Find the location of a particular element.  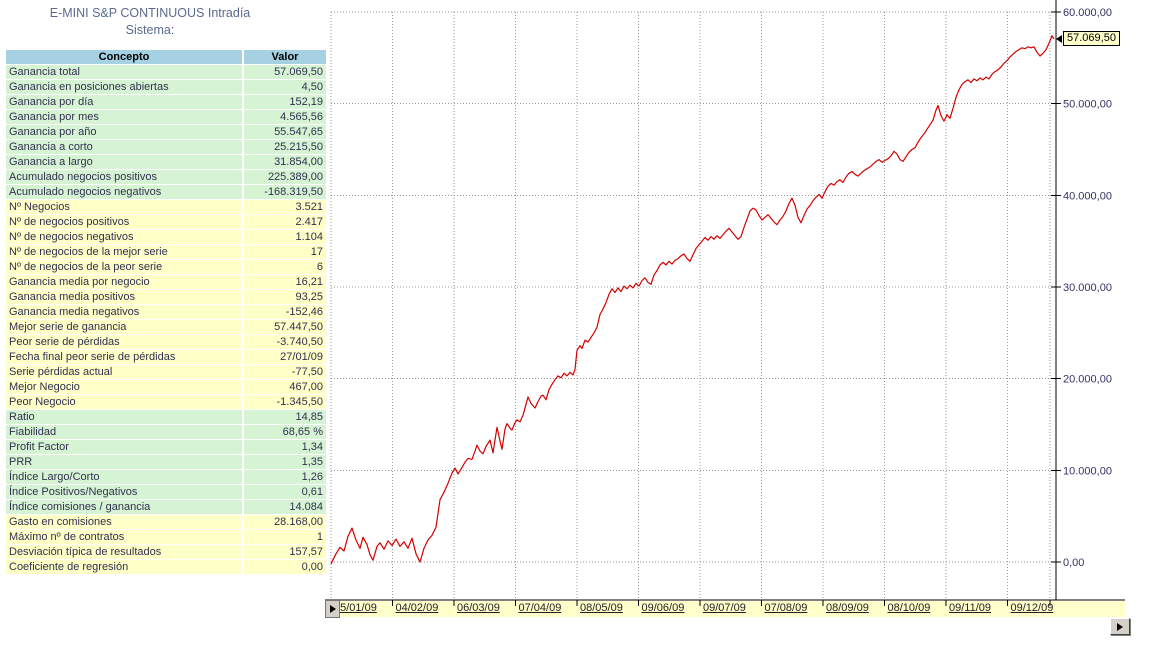

x-axis-tick-label: 08/05/09 is located at coordinates (601, 608).